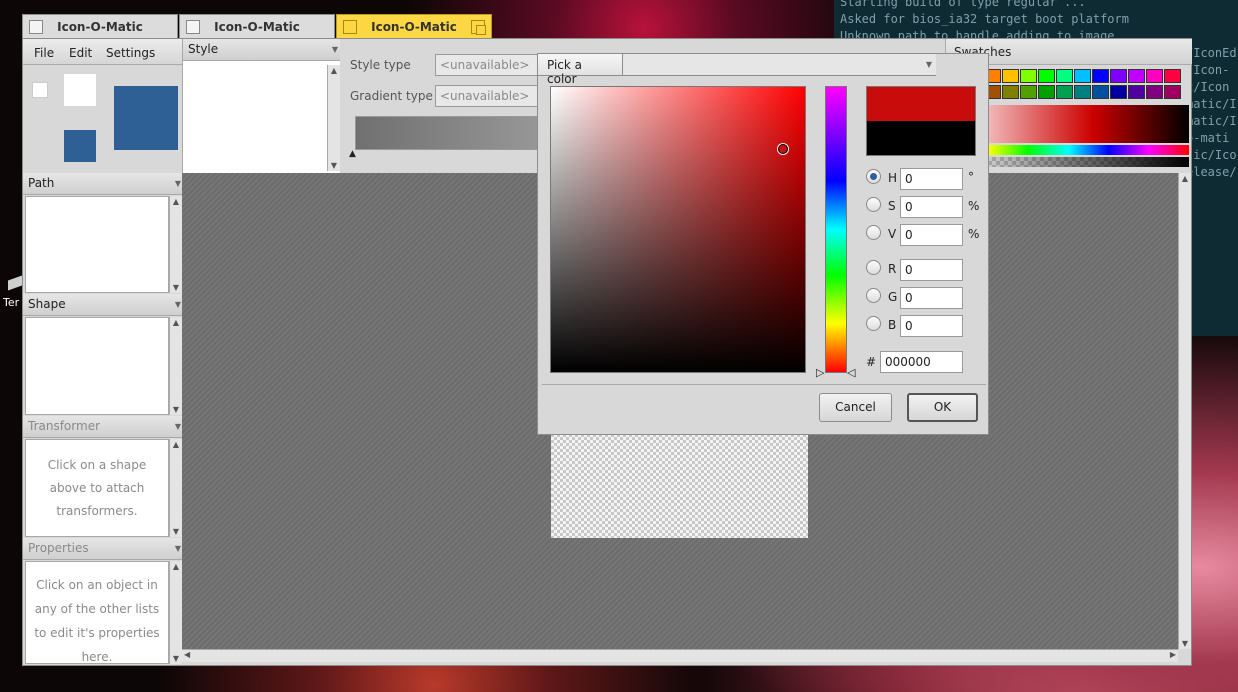 The width and height of the screenshot is (1238, 692). What do you see at coordinates (921, 104) in the screenshot?
I see `old-color-swatch` at bounding box center [921, 104].